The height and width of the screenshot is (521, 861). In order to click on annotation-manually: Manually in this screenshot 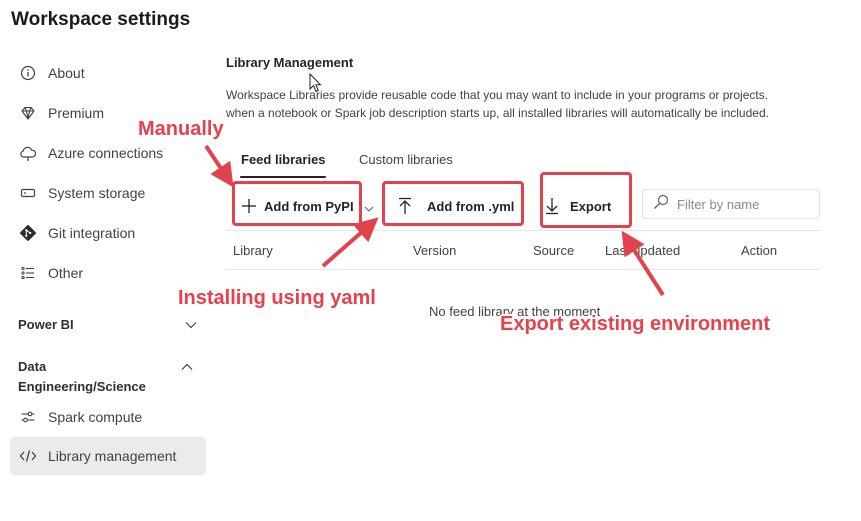, I will do `click(181, 129)`.